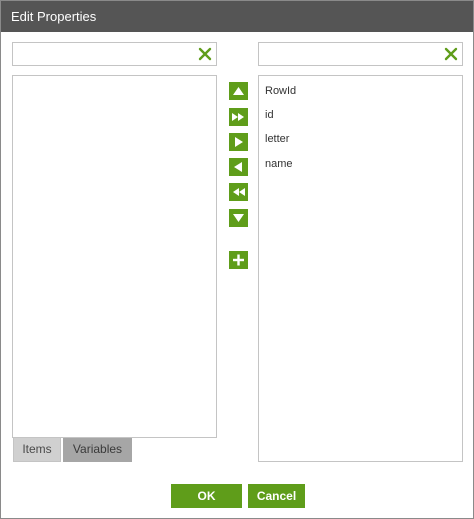  I want to click on cancel-button: Cancel, so click(276, 496).